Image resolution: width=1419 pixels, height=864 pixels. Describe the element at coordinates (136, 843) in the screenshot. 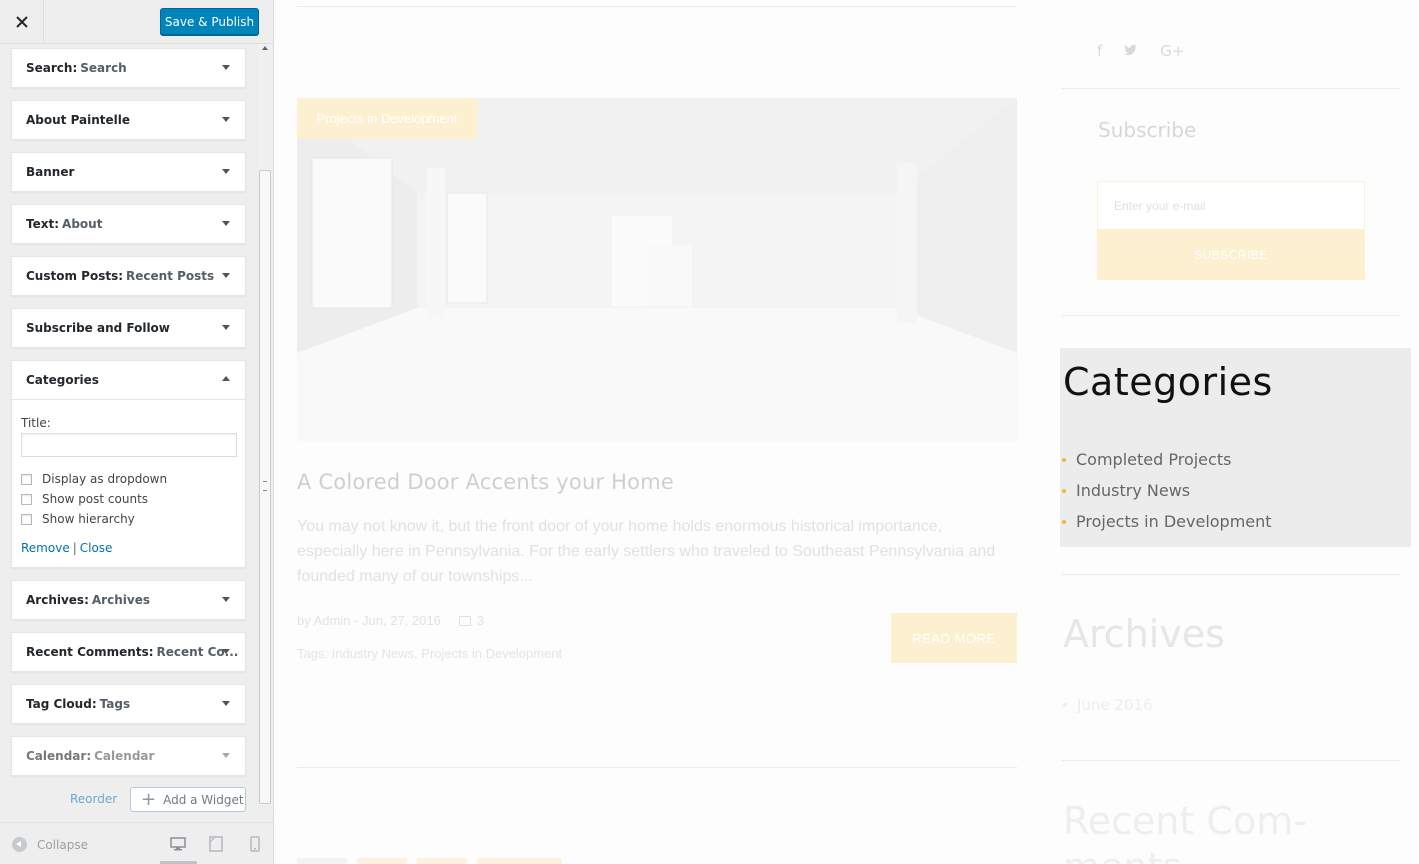

I see `customizer-footer: Collapse` at that location.